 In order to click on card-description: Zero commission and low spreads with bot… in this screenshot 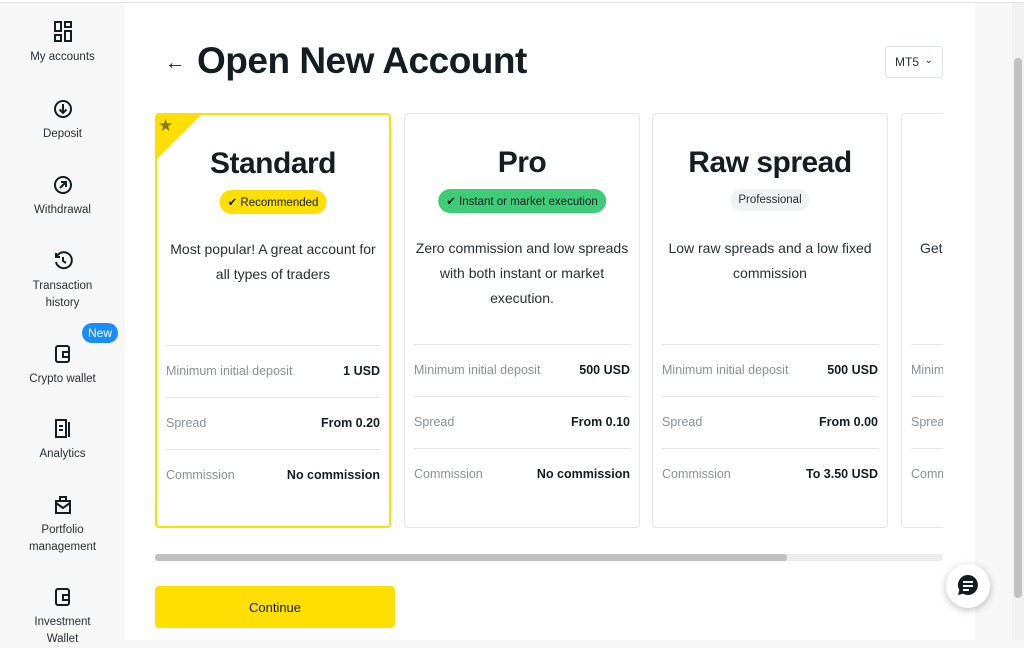, I will do `click(522, 273)`.